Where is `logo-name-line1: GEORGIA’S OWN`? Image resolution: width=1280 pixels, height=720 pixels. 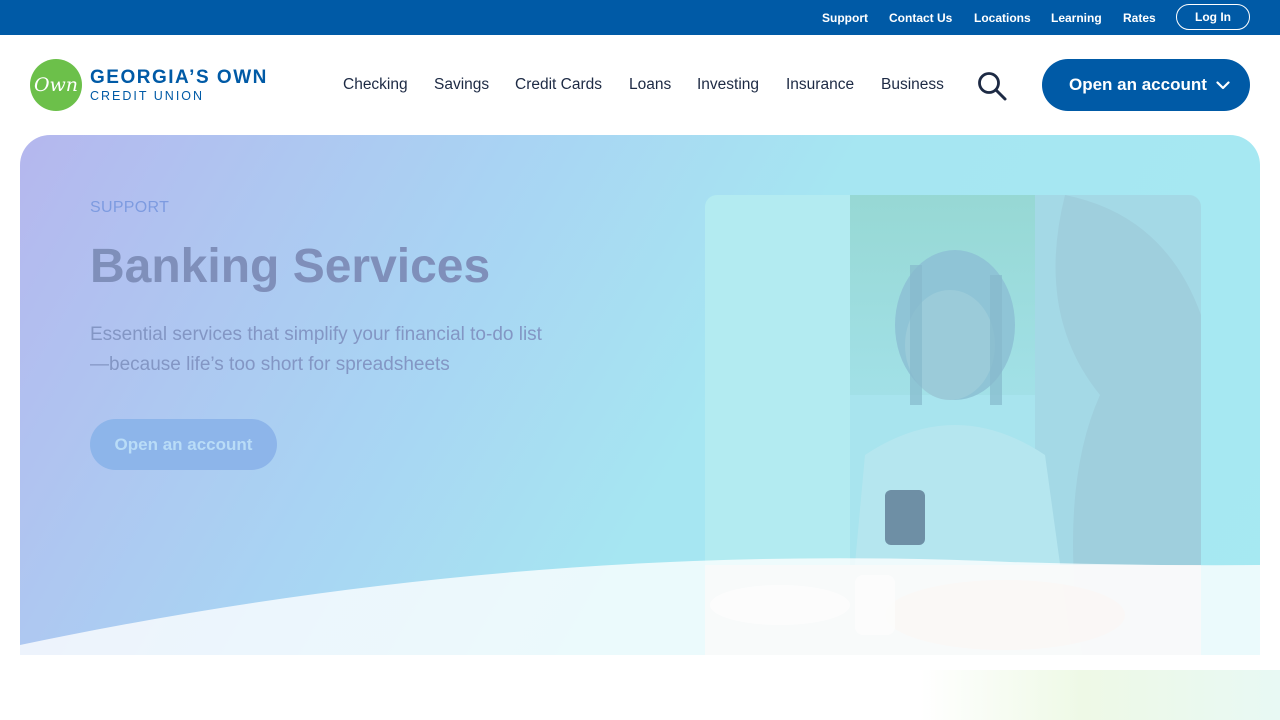
logo-name-line1: GEORGIA’S OWN is located at coordinates (179, 77).